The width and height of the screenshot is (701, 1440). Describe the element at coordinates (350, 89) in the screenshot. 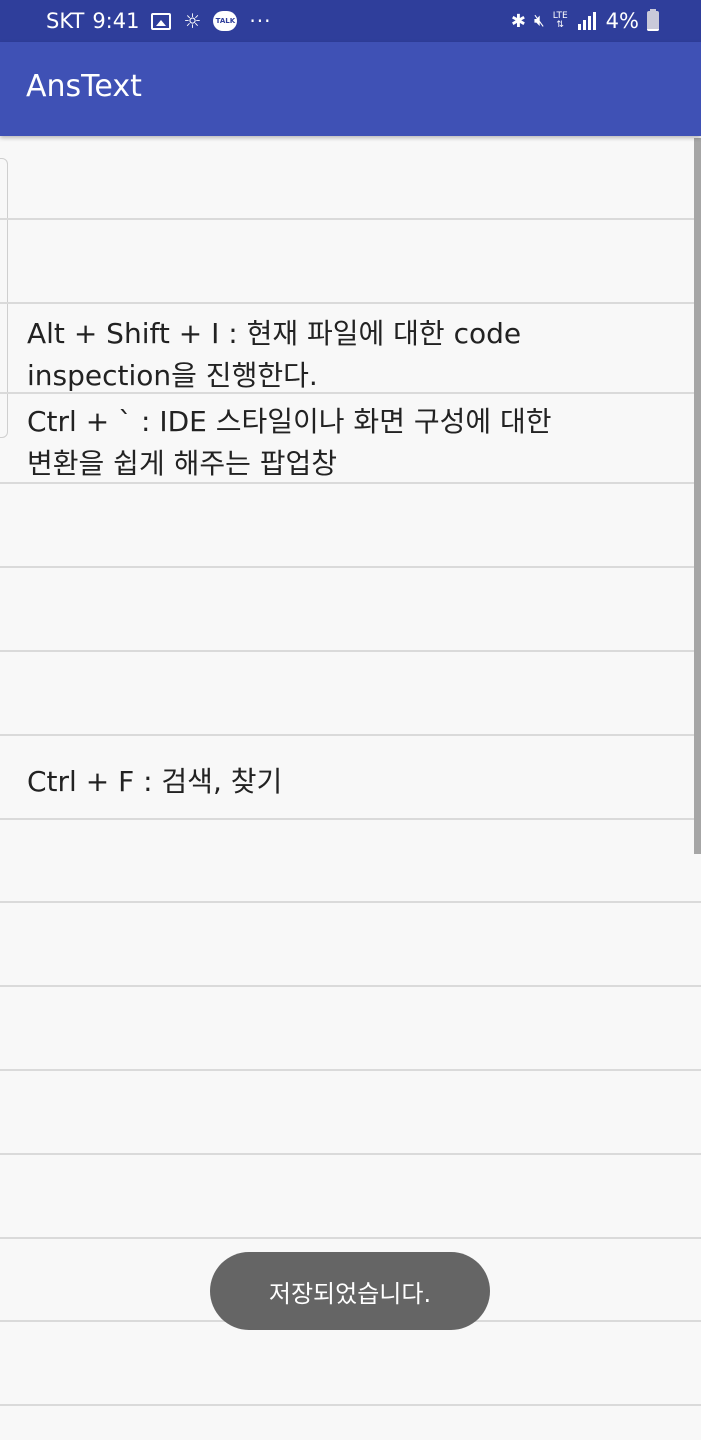

I see `app-bar: AnsText` at that location.